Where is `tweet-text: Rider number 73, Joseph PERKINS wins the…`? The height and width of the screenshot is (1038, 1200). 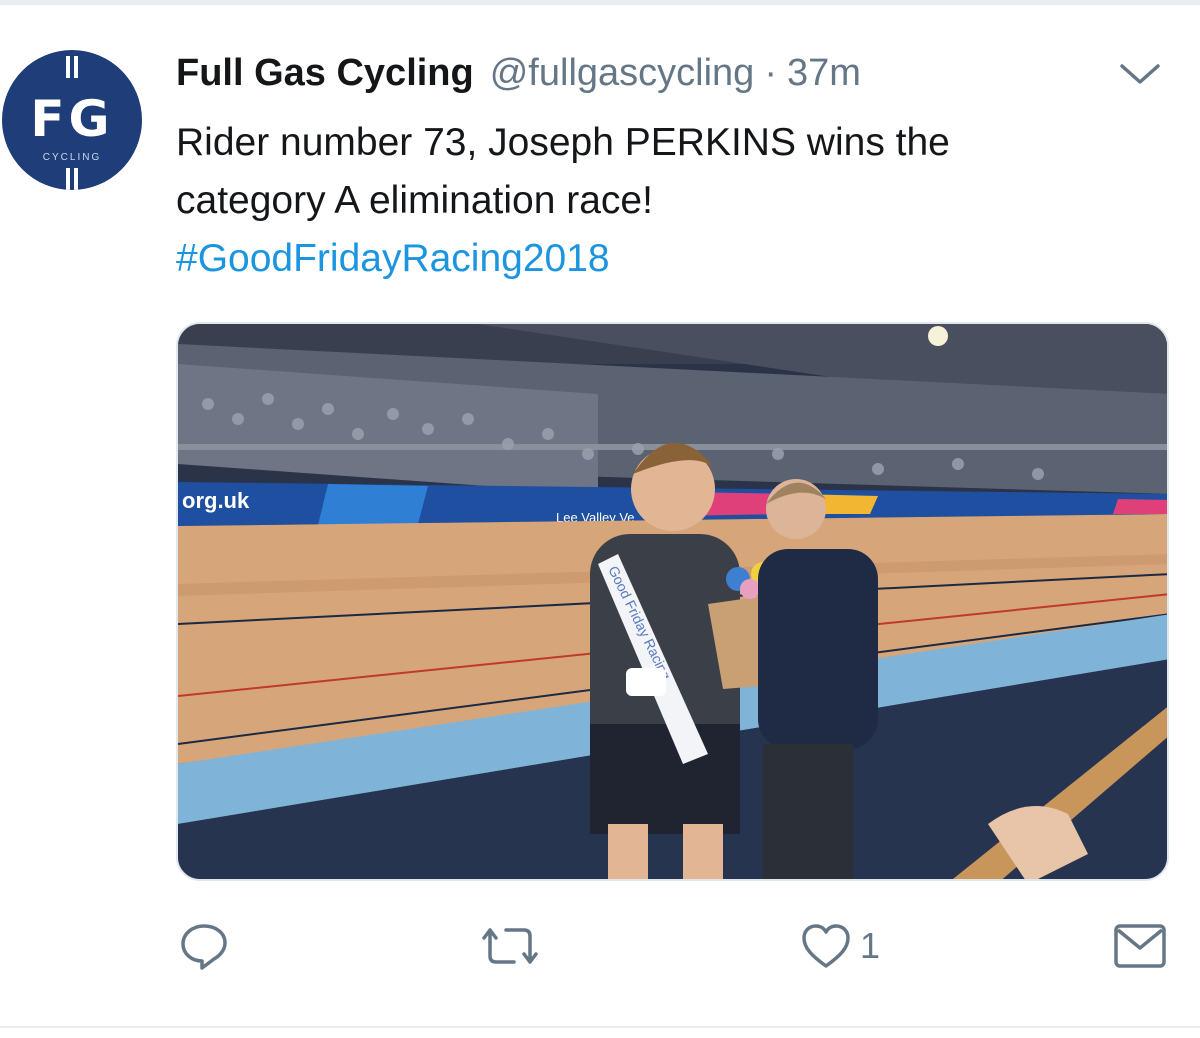 tweet-text: Rider number 73, Joseph PERKINS wins the… is located at coordinates (666, 201).